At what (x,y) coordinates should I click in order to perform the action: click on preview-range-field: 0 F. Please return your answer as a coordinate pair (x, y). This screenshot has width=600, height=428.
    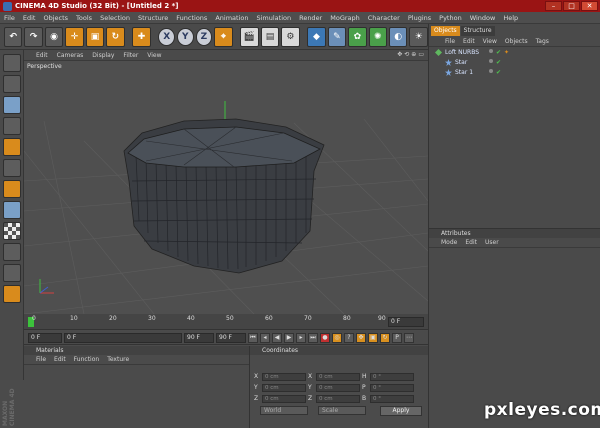
    Looking at the image, I should click on (123, 337).